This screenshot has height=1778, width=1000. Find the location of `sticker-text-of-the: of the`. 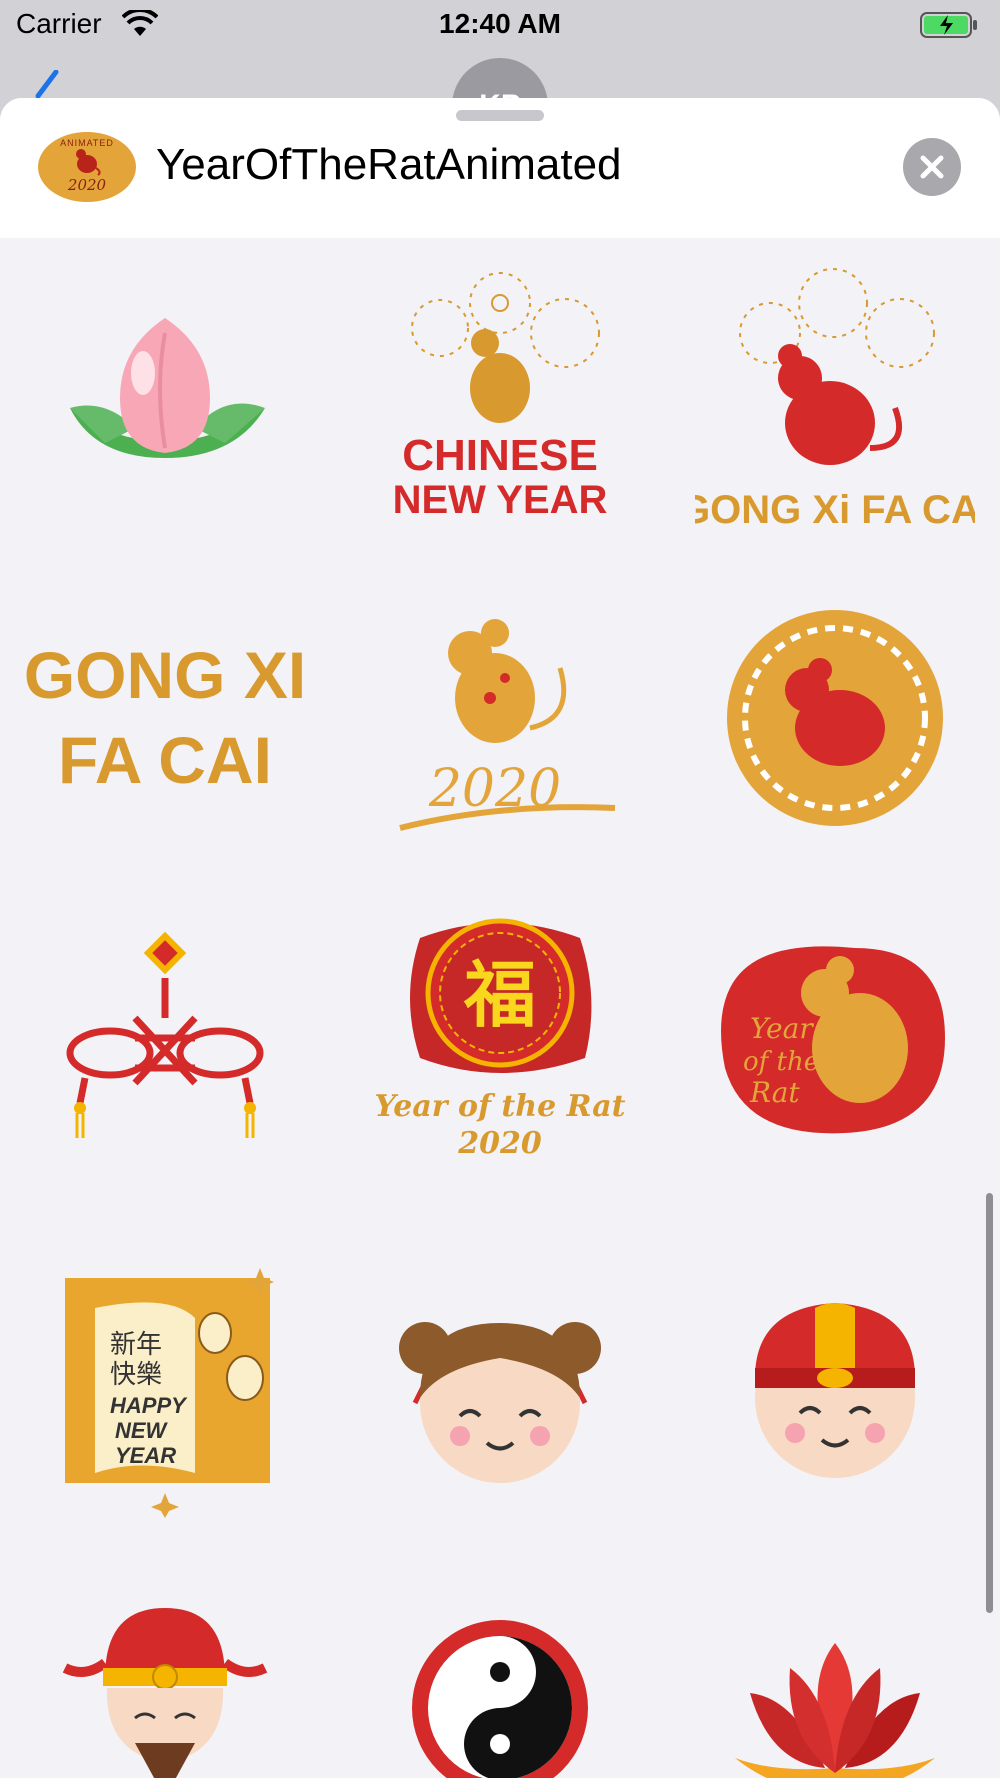

sticker-text-of-the: of the is located at coordinates (781, 1062).